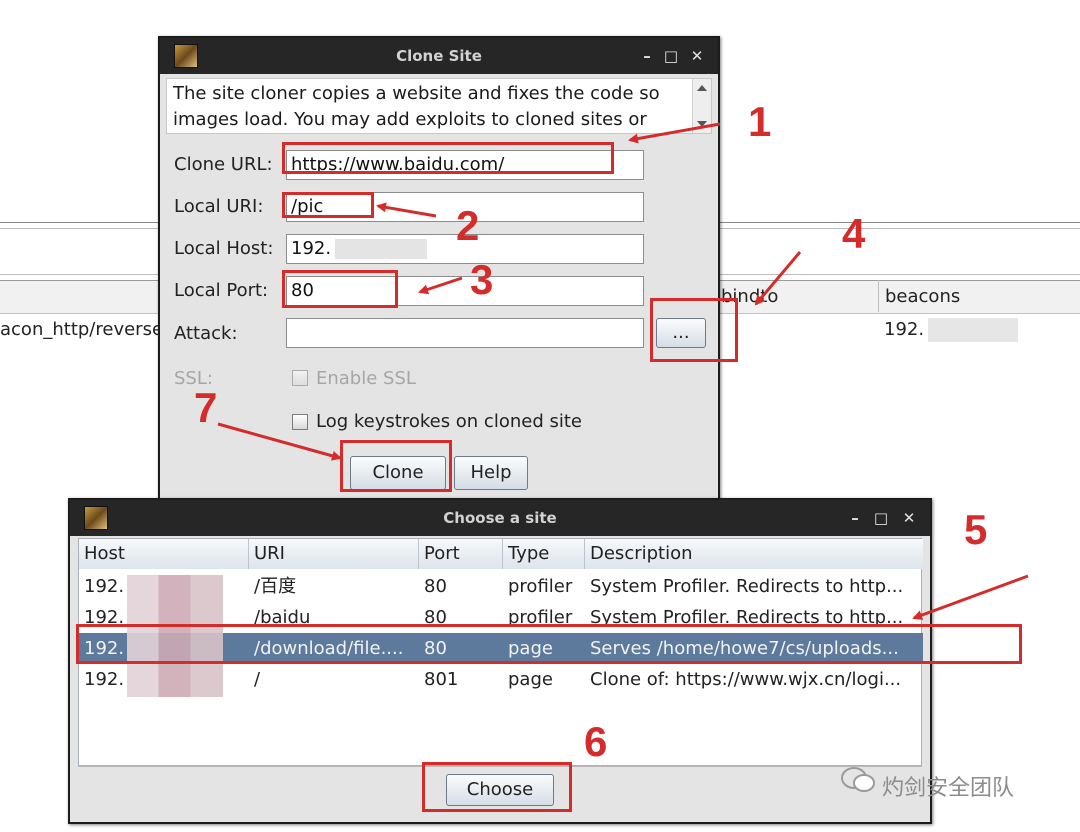 The height and width of the screenshot is (832, 1080). I want to click on annotation-number: 3, so click(482, 279).